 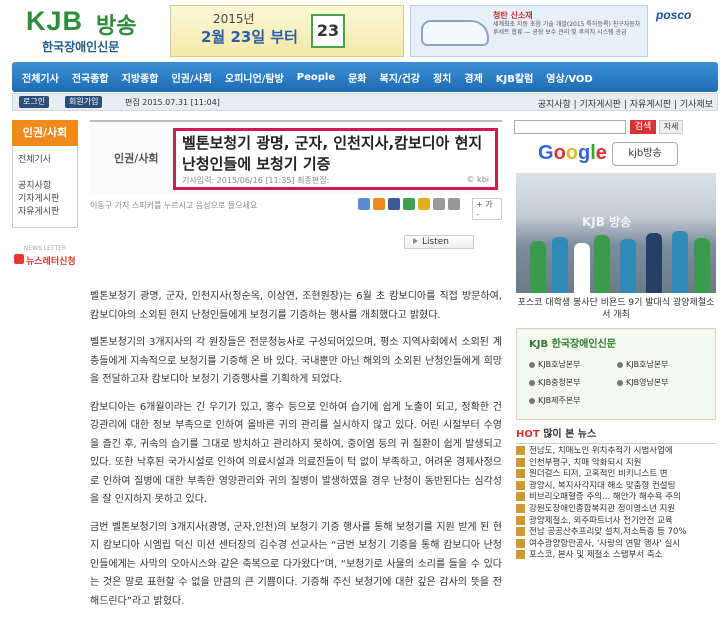 I want to click on nav-item: 경제, so click(x=473, y=77).